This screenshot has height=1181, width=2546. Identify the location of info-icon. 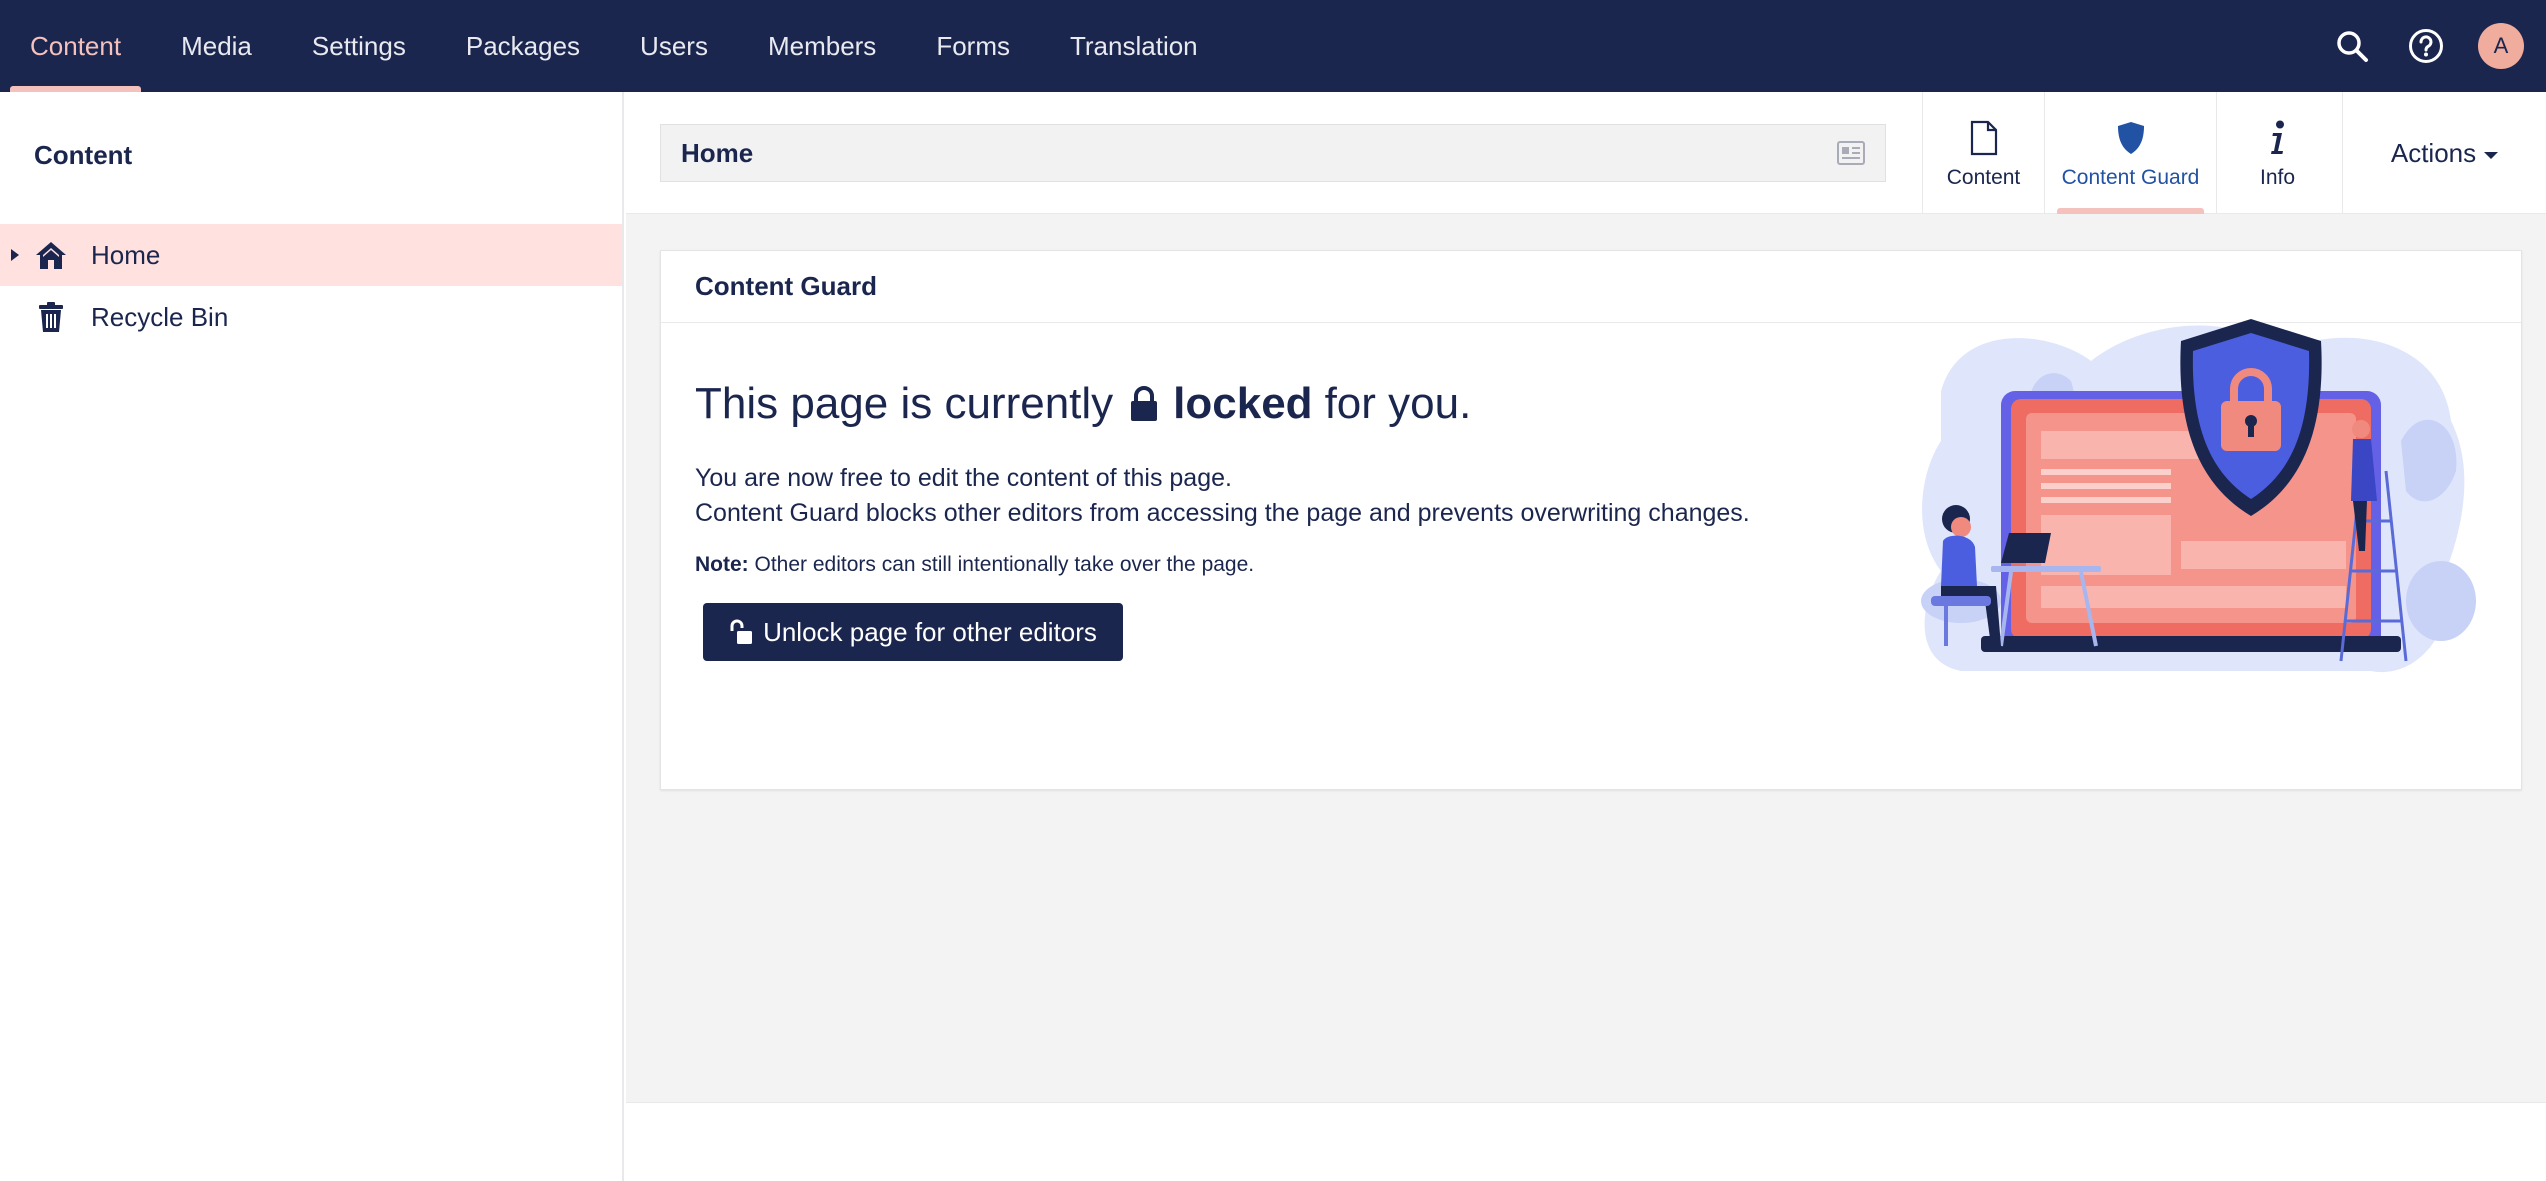
(2278, 138).